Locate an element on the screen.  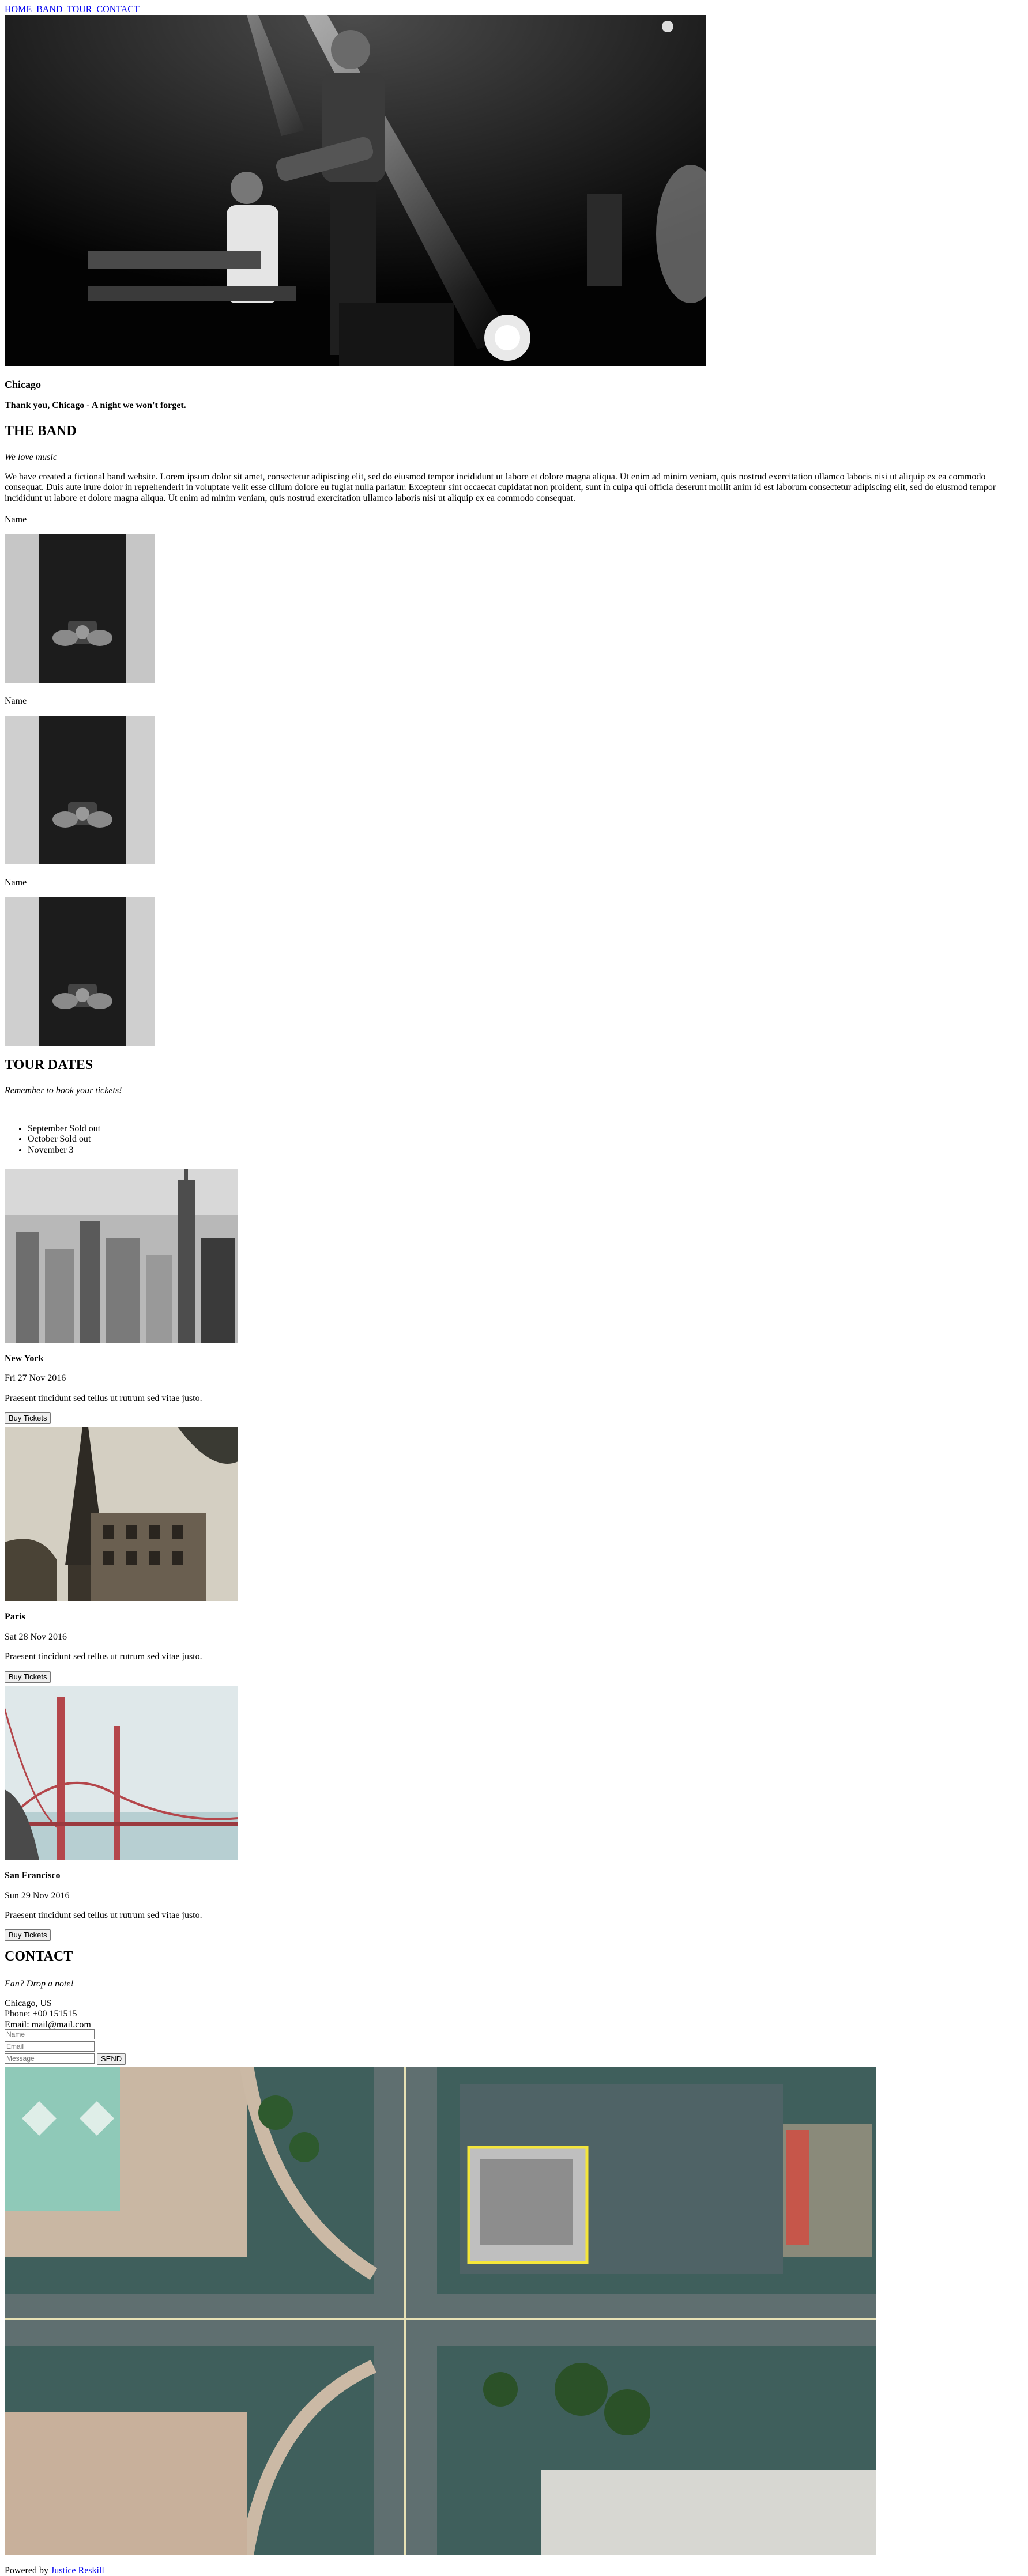
send-button: SEND is located at coordinates (111, 2059).